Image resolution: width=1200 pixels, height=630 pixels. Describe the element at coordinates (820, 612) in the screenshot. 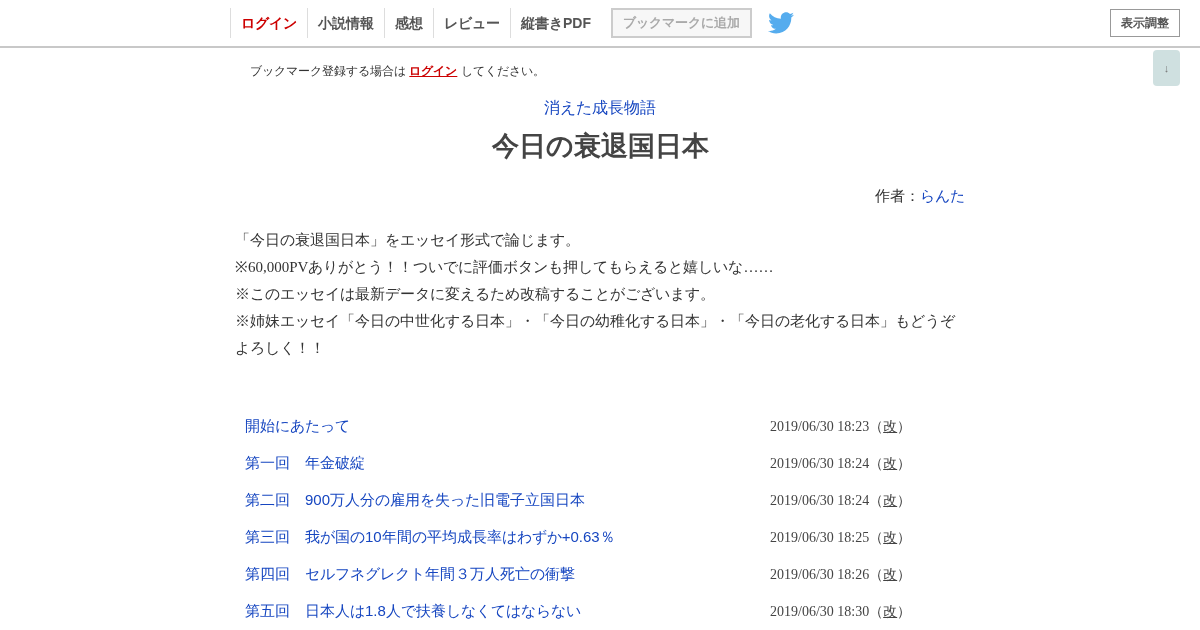

I see `chapter-date: 2019/06/30 18:30` at that location.